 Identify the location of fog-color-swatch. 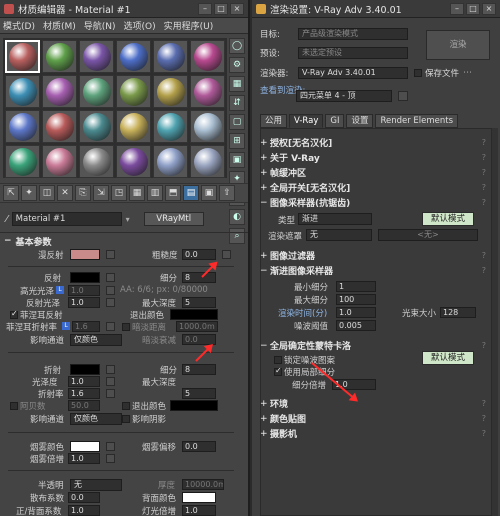
(85, 446).